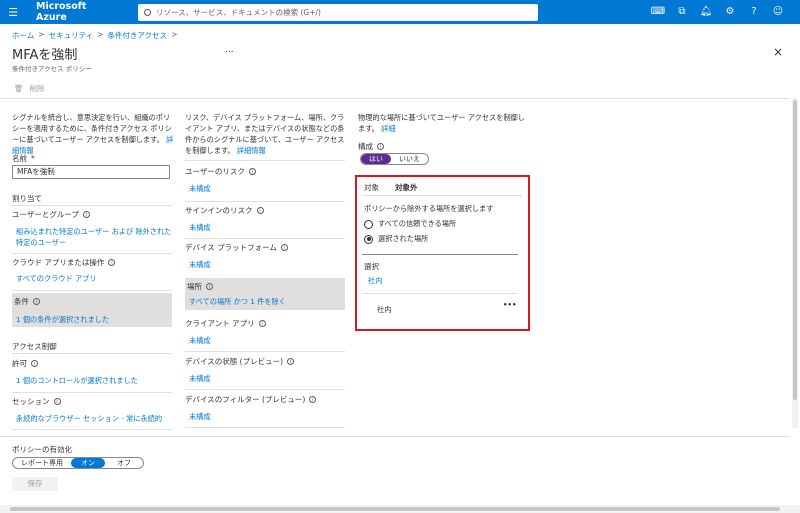 The height and width of the screenshot is (513, 800). I want to click on breadcrumb: ホーム > セキュリティ > 条件付きアクセス >, so click(94, 35).